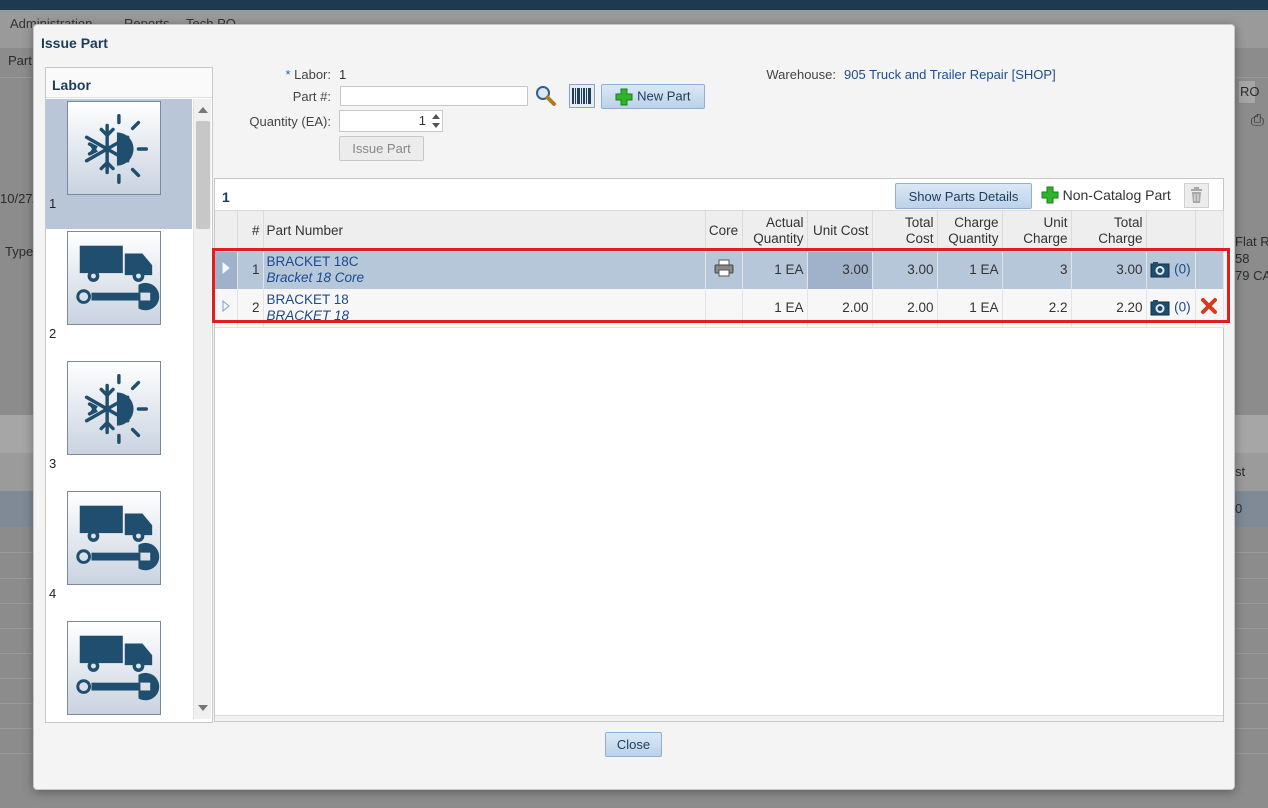 This screenshot has height=808, width=1268. I want to click on labor-item-3: 3, so click(119, 424).